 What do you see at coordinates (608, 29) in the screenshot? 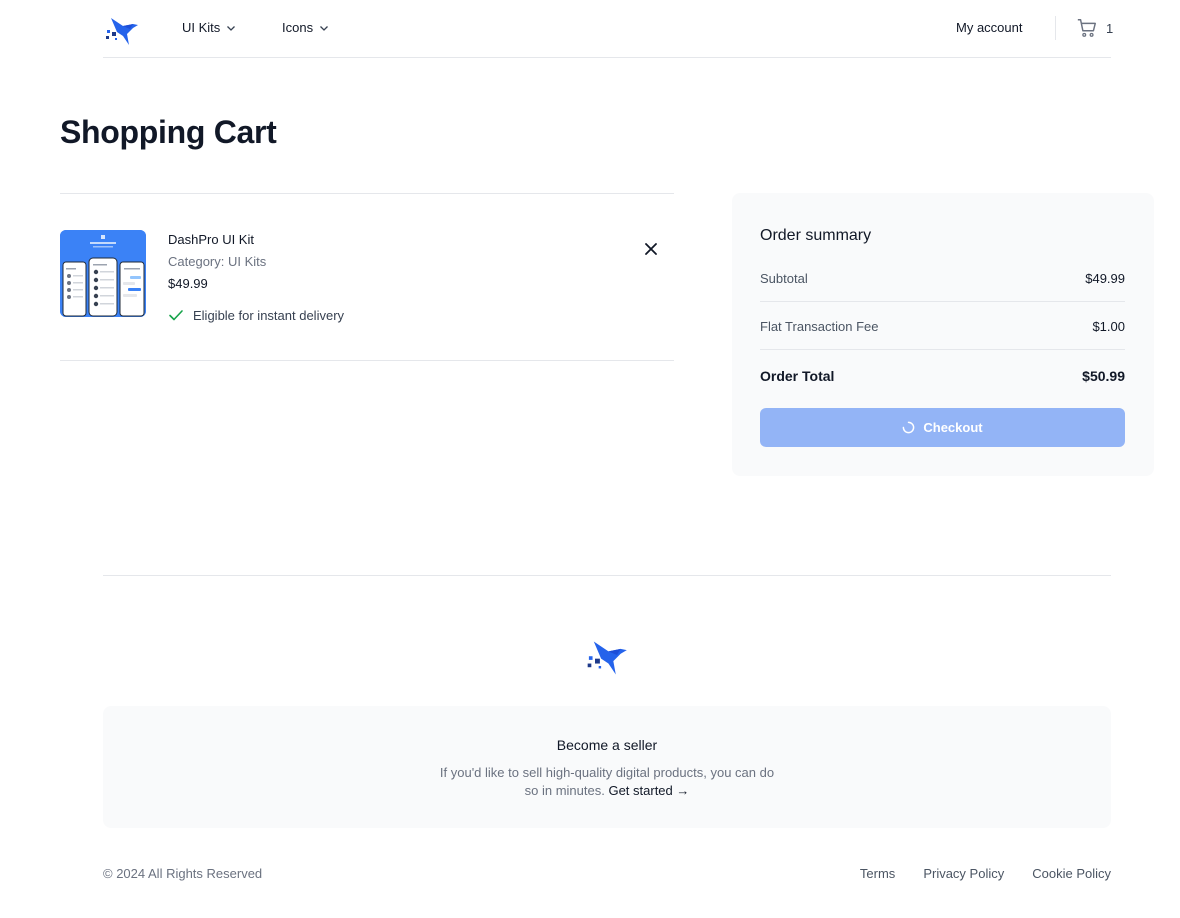
I see `site-header: UI Kits Icons My account 1` at bounding box center [608, 29].